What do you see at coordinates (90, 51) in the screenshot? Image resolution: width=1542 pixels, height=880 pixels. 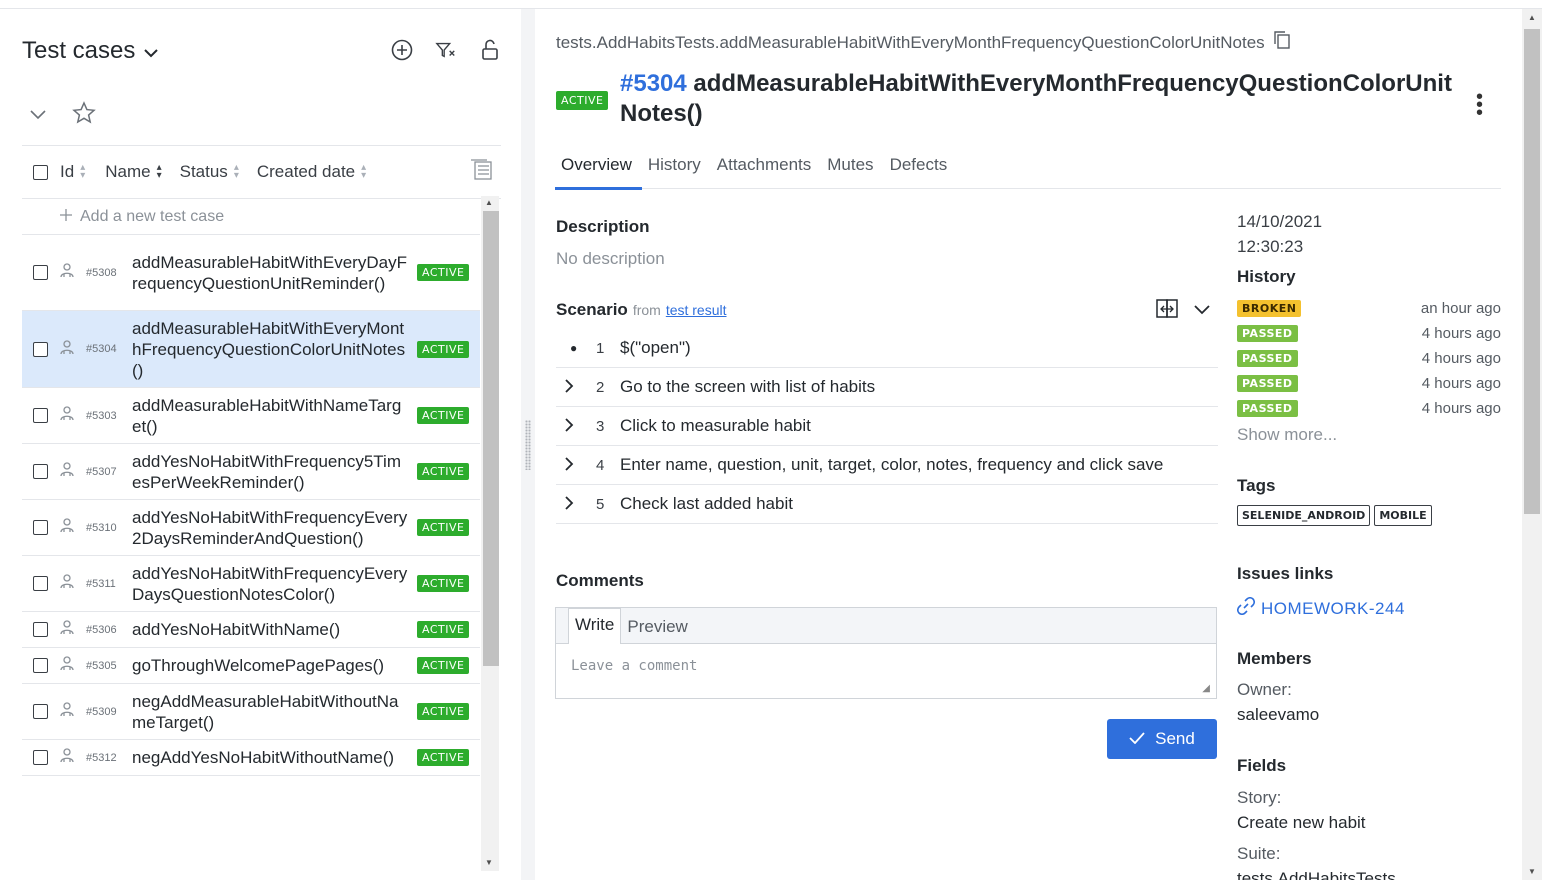 I see `panel-title: Test cases` at bounding box center [90, 51].